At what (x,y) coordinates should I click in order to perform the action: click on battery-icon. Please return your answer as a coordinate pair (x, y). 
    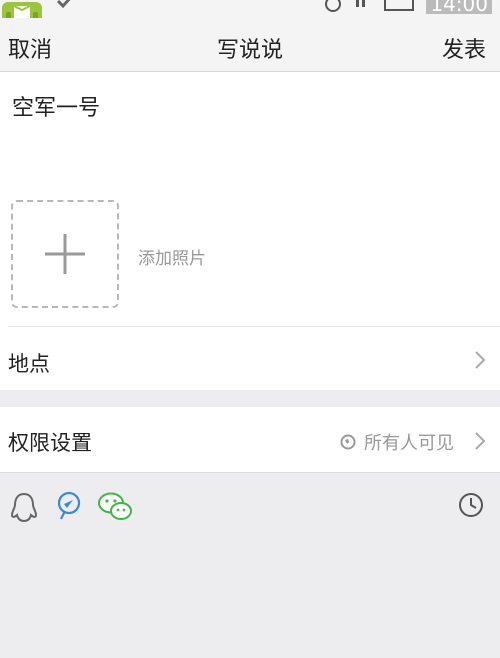
    Looking at the image, I should click on (399, 5).